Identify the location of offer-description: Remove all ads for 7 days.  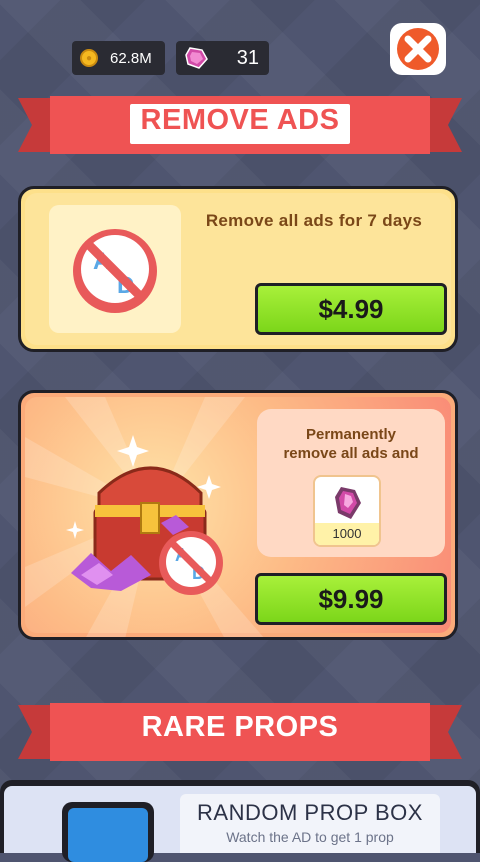
(314, 220).